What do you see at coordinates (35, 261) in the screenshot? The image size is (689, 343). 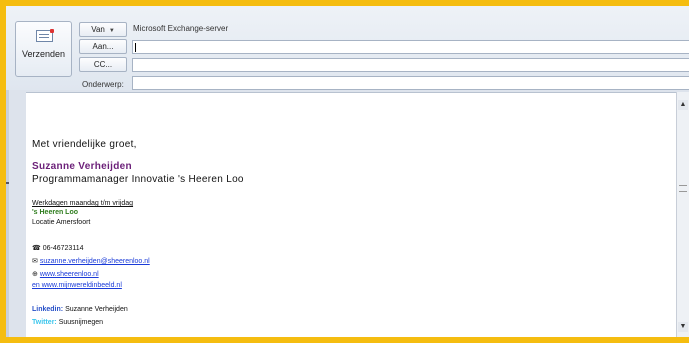 I see `envelope-icon: ✉` at bounding box center [35, 261].